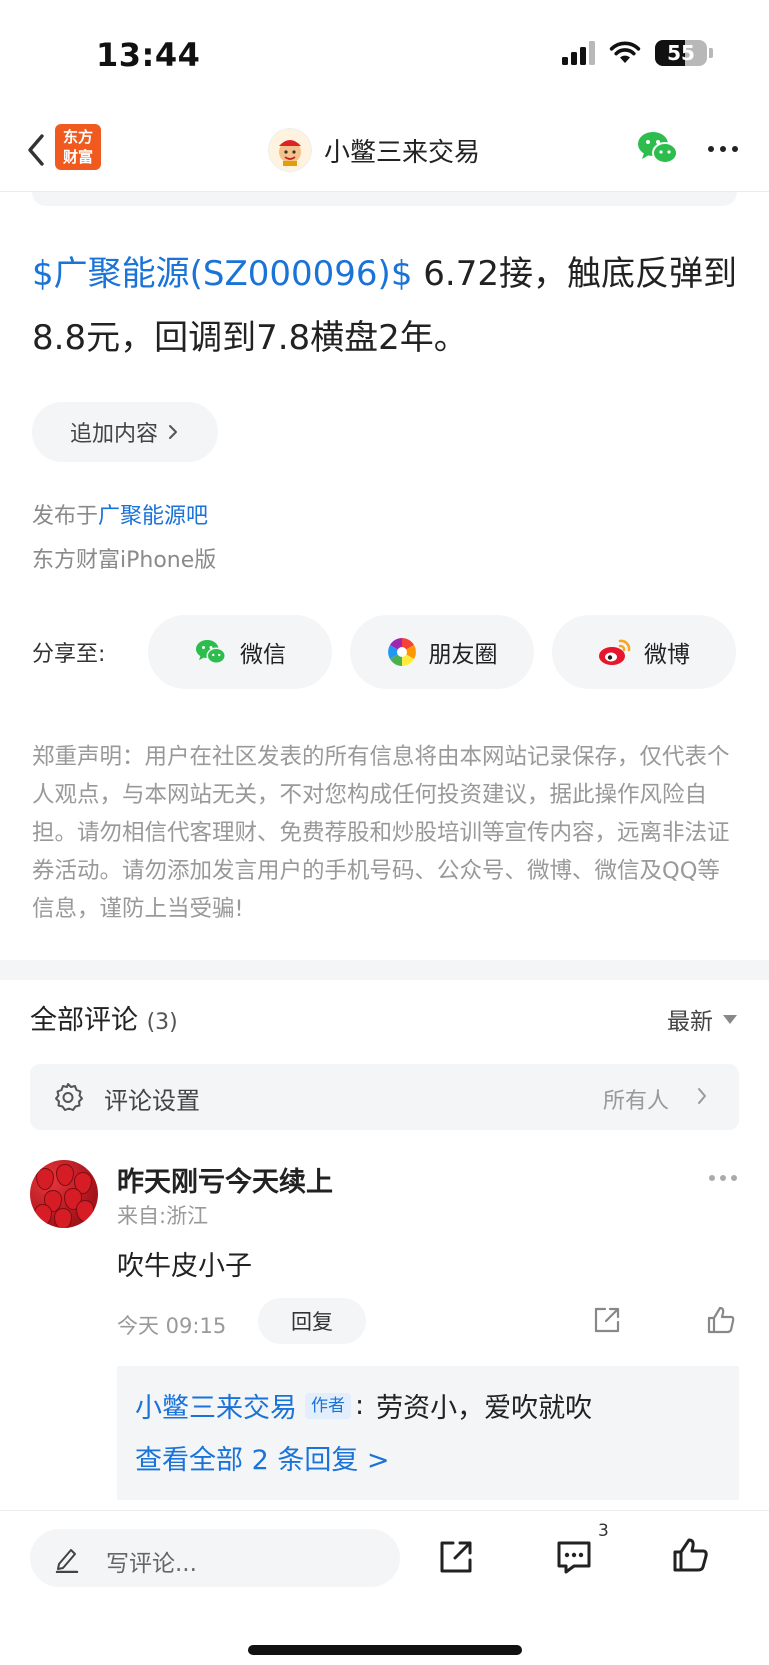 Image resolution: width=769 pixels, height=1665 pixels. Describe the element at coordinates (216, 1405) in the screenshot. I see `reply-author: 小鳖三来交易` at that location.